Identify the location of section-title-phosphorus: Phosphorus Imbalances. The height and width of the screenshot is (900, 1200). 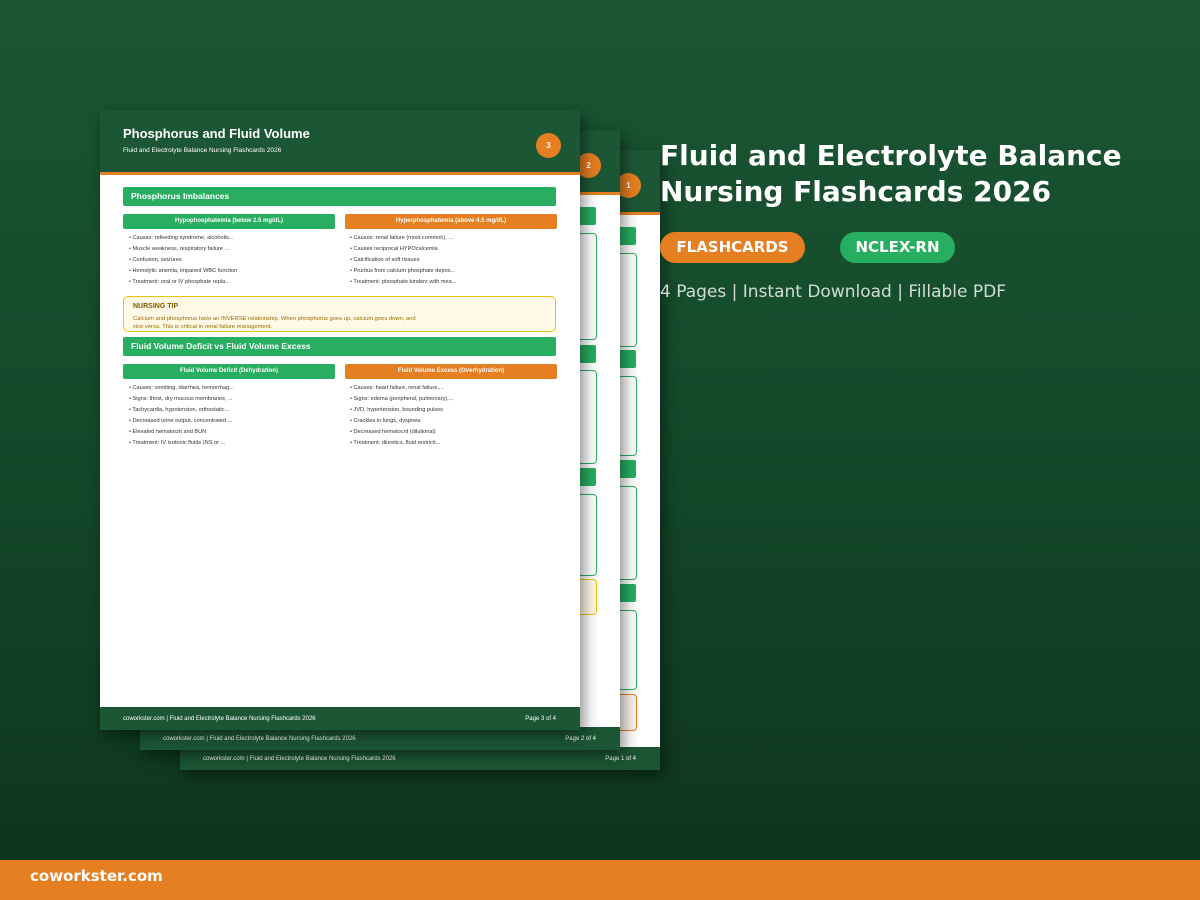
(339, 196).